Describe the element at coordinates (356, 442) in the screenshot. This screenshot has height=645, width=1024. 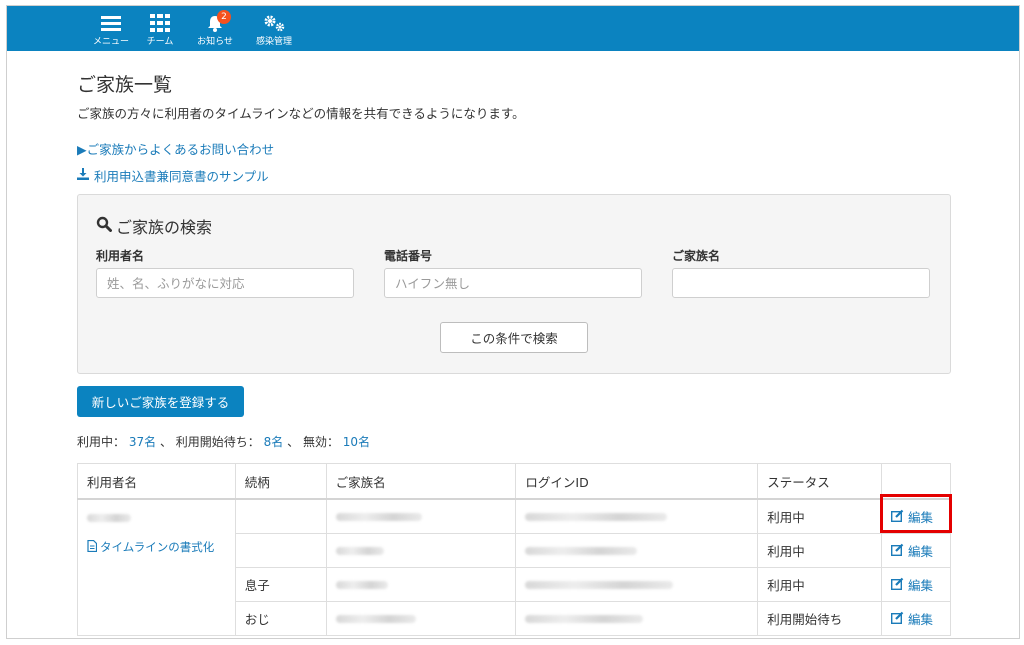
I see `inactive-count: 10名` at that location.